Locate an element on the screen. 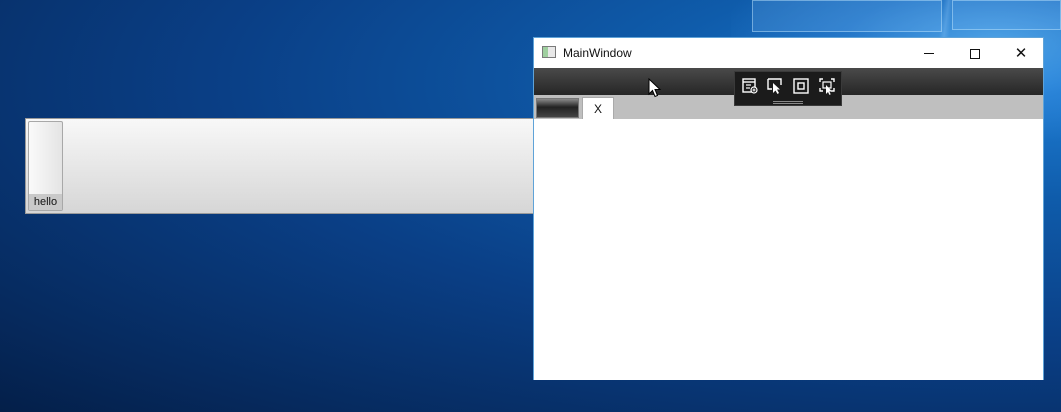  window-title: MainWindow is located at coordinates (597, 53).